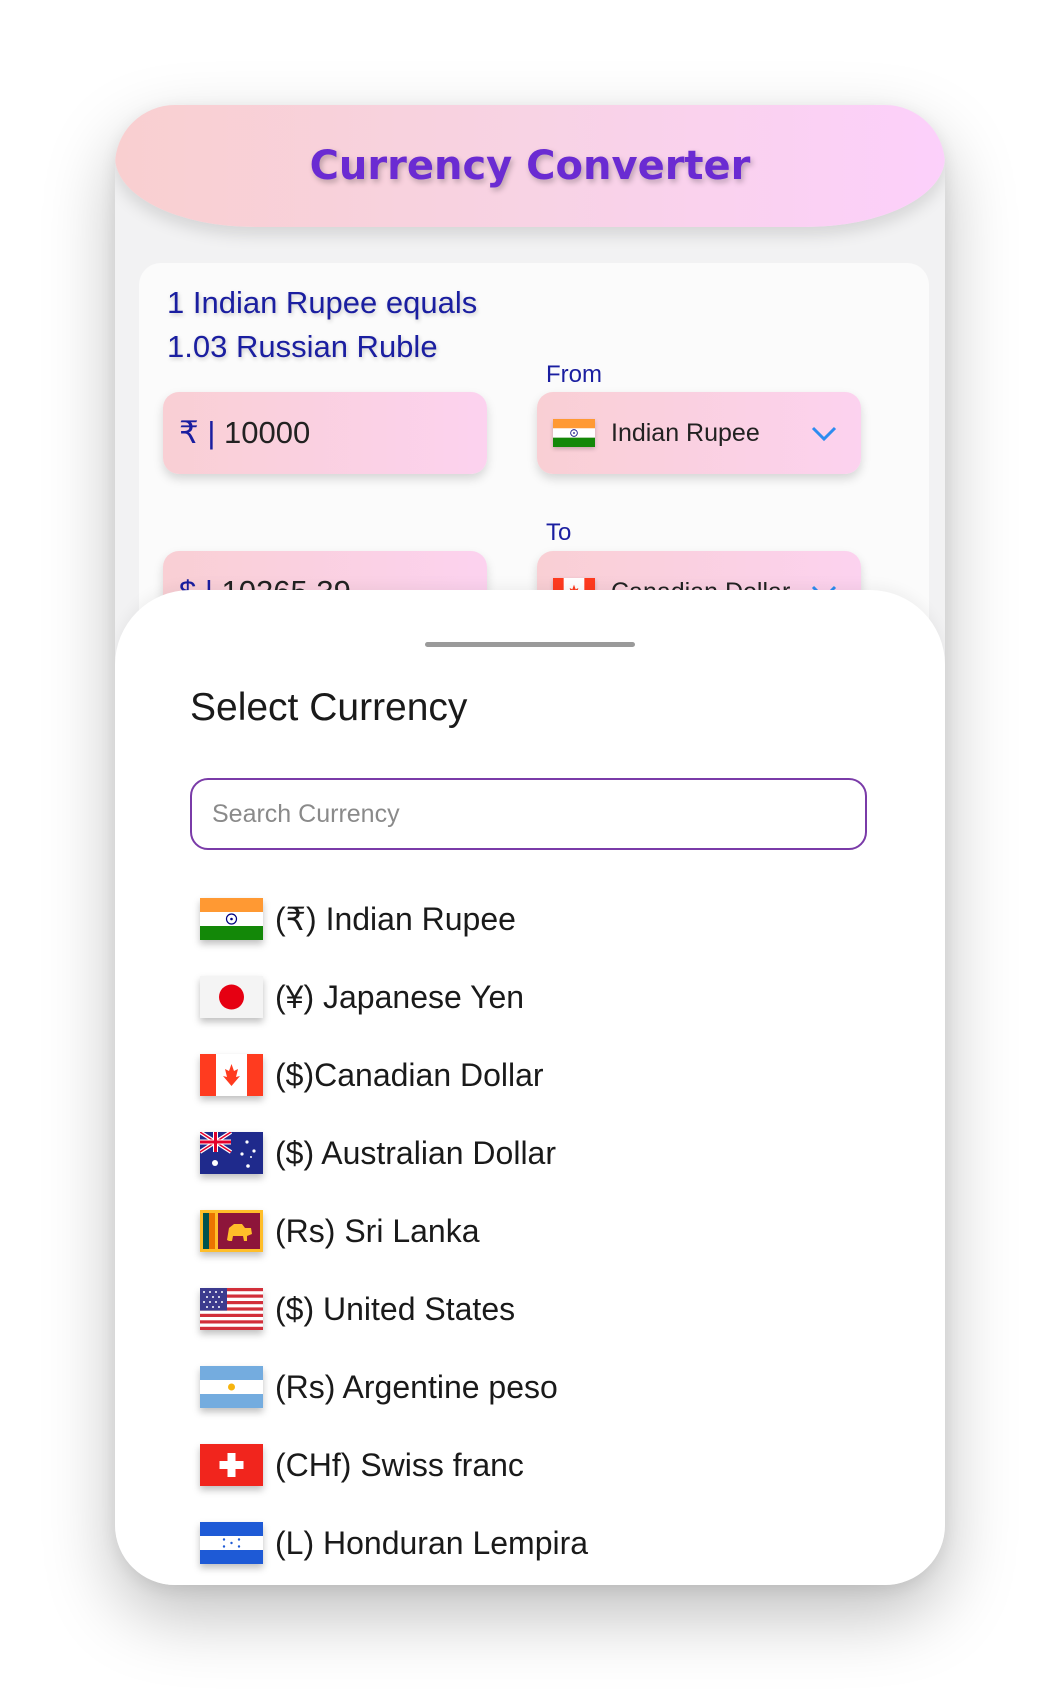  I want to click on currency-label: (Rs) Sri Lanka, so click(377, 1230).